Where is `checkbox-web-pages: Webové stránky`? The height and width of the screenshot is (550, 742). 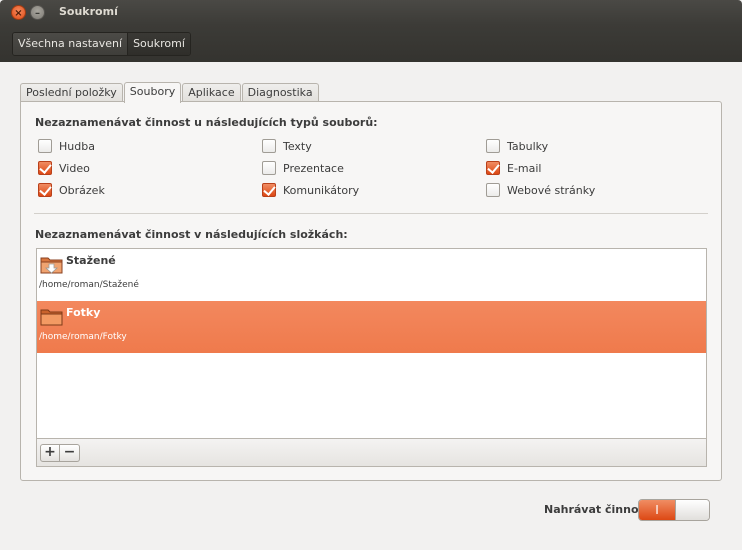 checkbox-web-pages: Webové stránky is located at coordinates (540, 190).